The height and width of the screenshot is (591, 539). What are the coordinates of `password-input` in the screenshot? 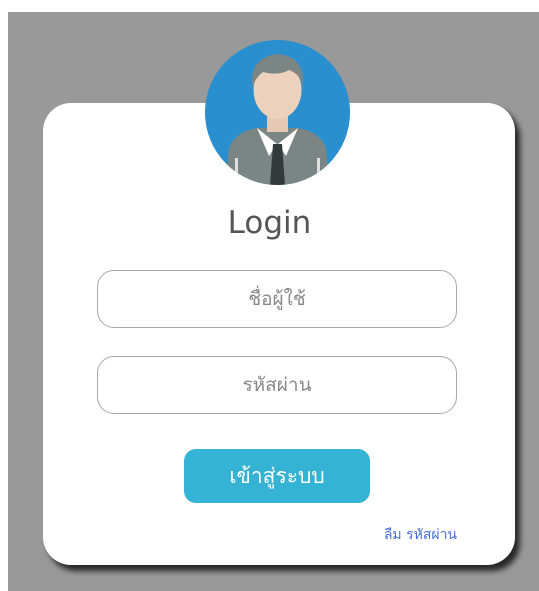 It's located at (277, 385).